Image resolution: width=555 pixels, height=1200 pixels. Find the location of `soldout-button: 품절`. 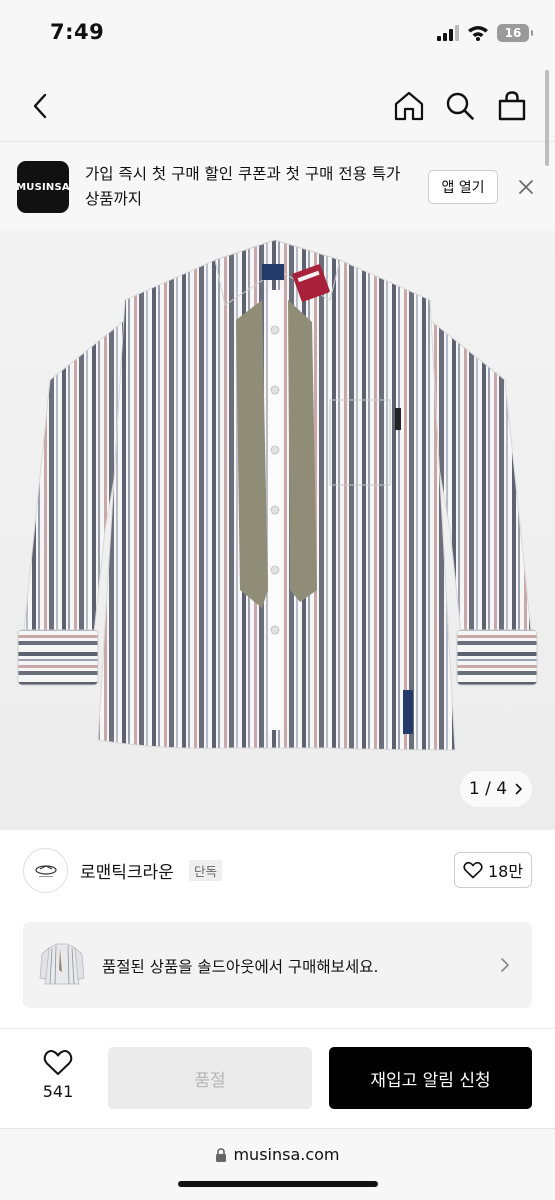

soldout-button: 품절 is located at coordinates (210, 1078).